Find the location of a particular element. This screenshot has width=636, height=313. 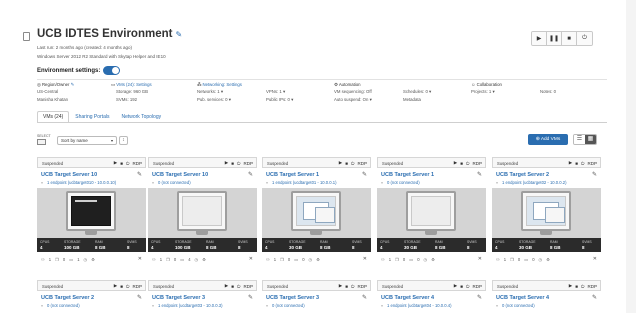

run-button: ▶ is located at coordinates (539, 38).